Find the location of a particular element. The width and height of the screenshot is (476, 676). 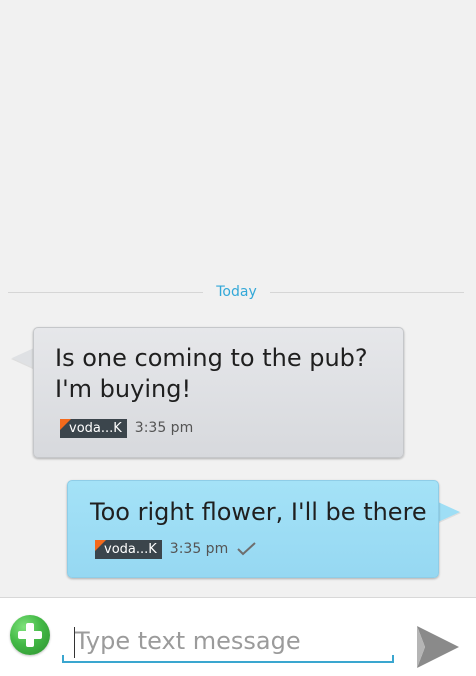

incoming-message-text: Is one coming to the pub? I'm buying! is located at coordinates (211, 373).